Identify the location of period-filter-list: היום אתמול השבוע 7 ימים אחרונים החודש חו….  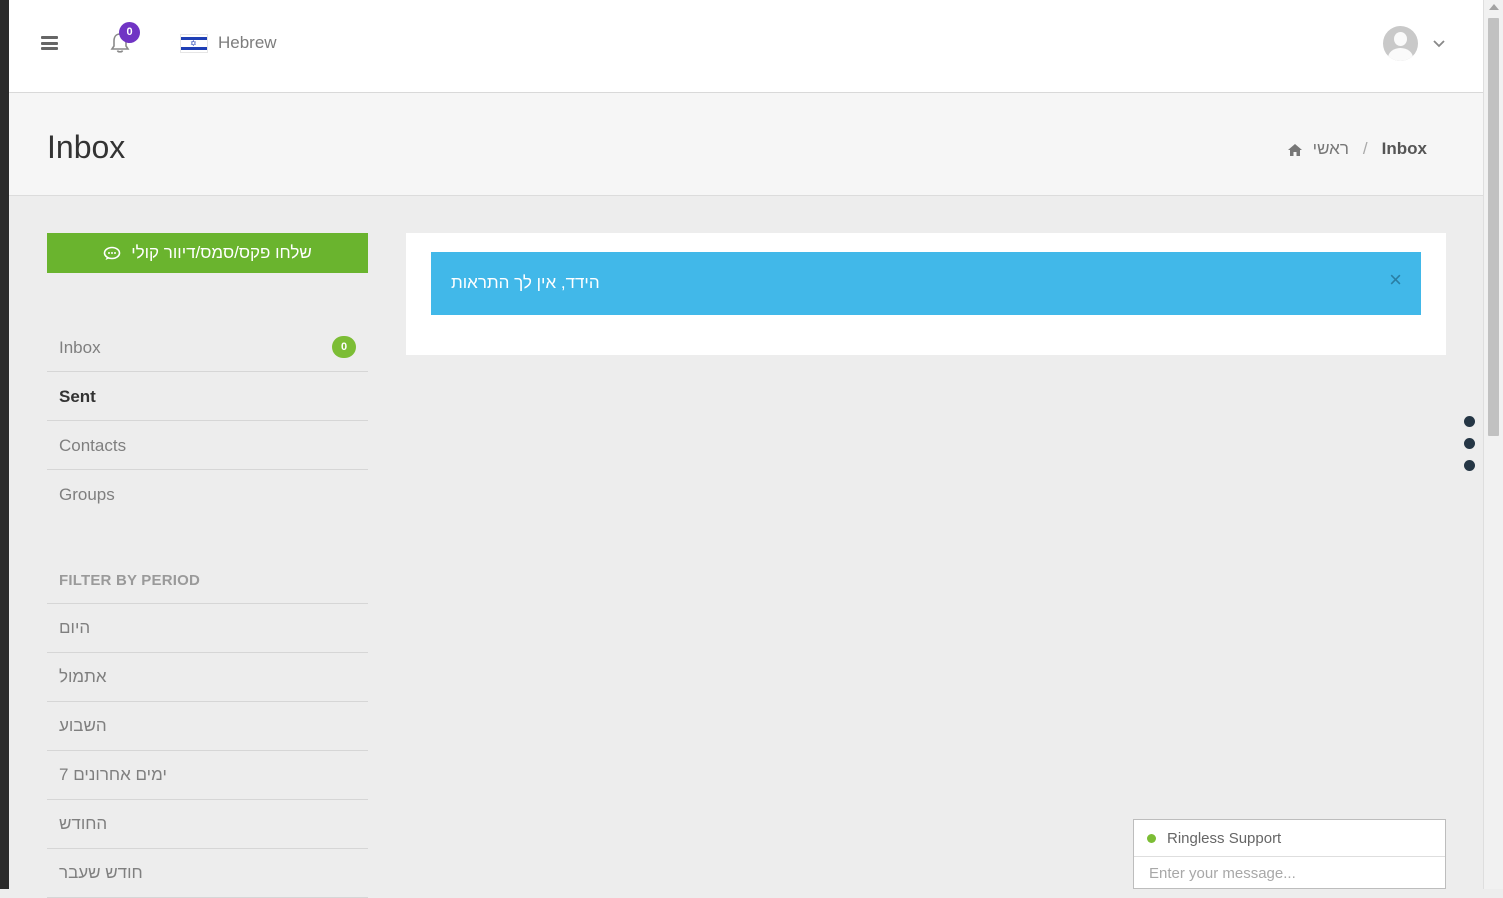
(207, 751).